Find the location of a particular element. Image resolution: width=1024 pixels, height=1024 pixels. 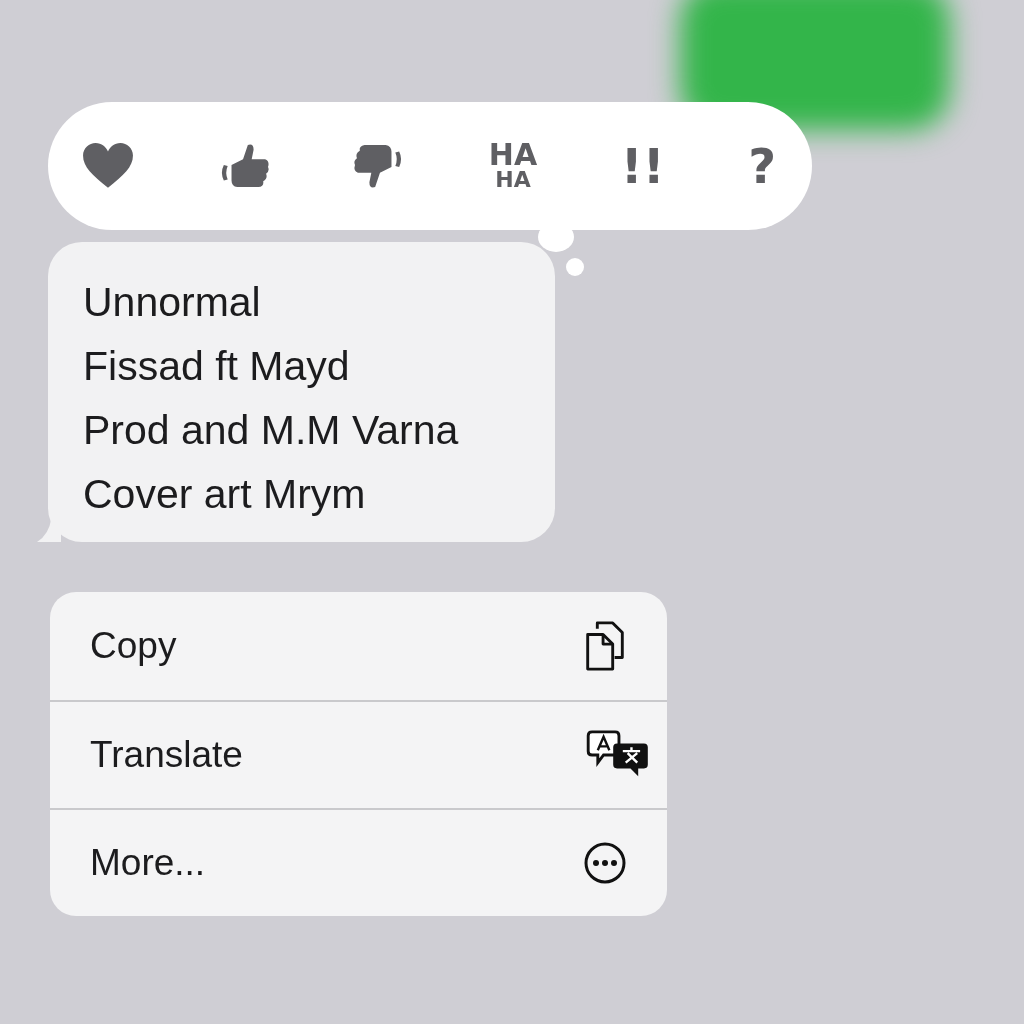

copy-icon is located at coordinates (605, 646).